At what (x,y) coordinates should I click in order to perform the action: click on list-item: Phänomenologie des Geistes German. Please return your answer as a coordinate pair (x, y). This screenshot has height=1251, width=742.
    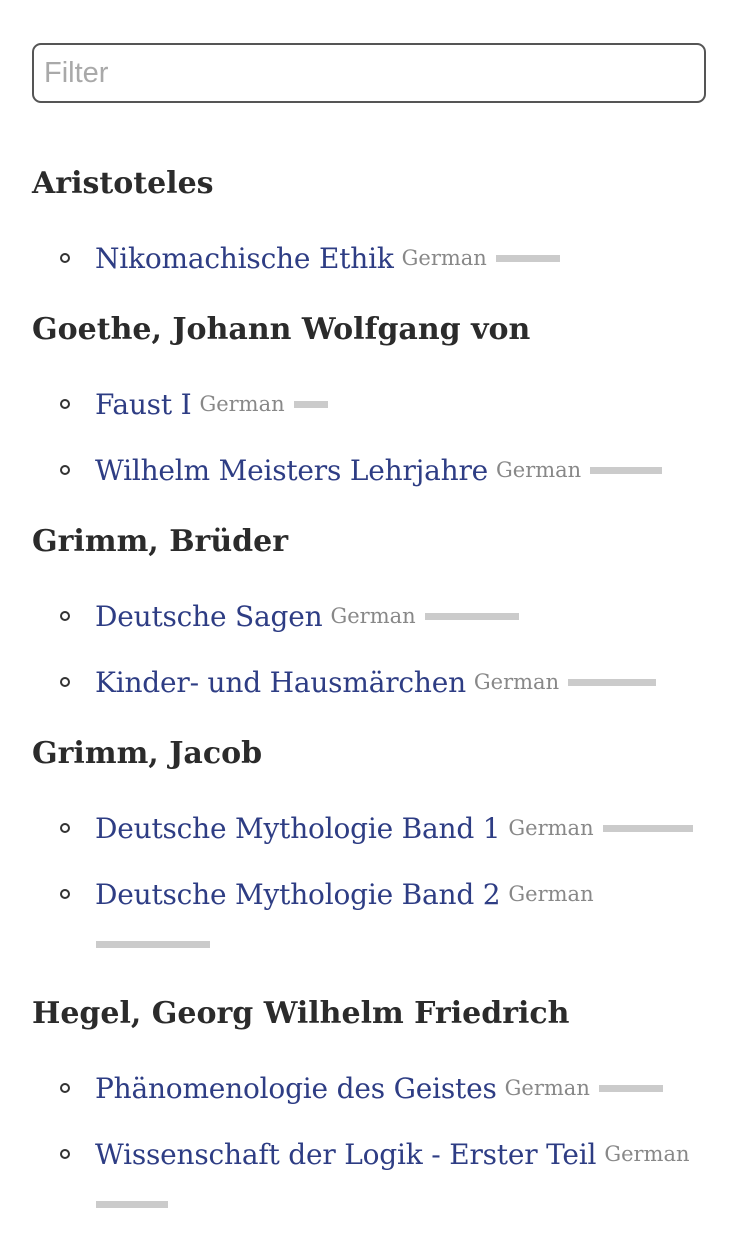
    Looking at the image, I should click on (361, 1088).